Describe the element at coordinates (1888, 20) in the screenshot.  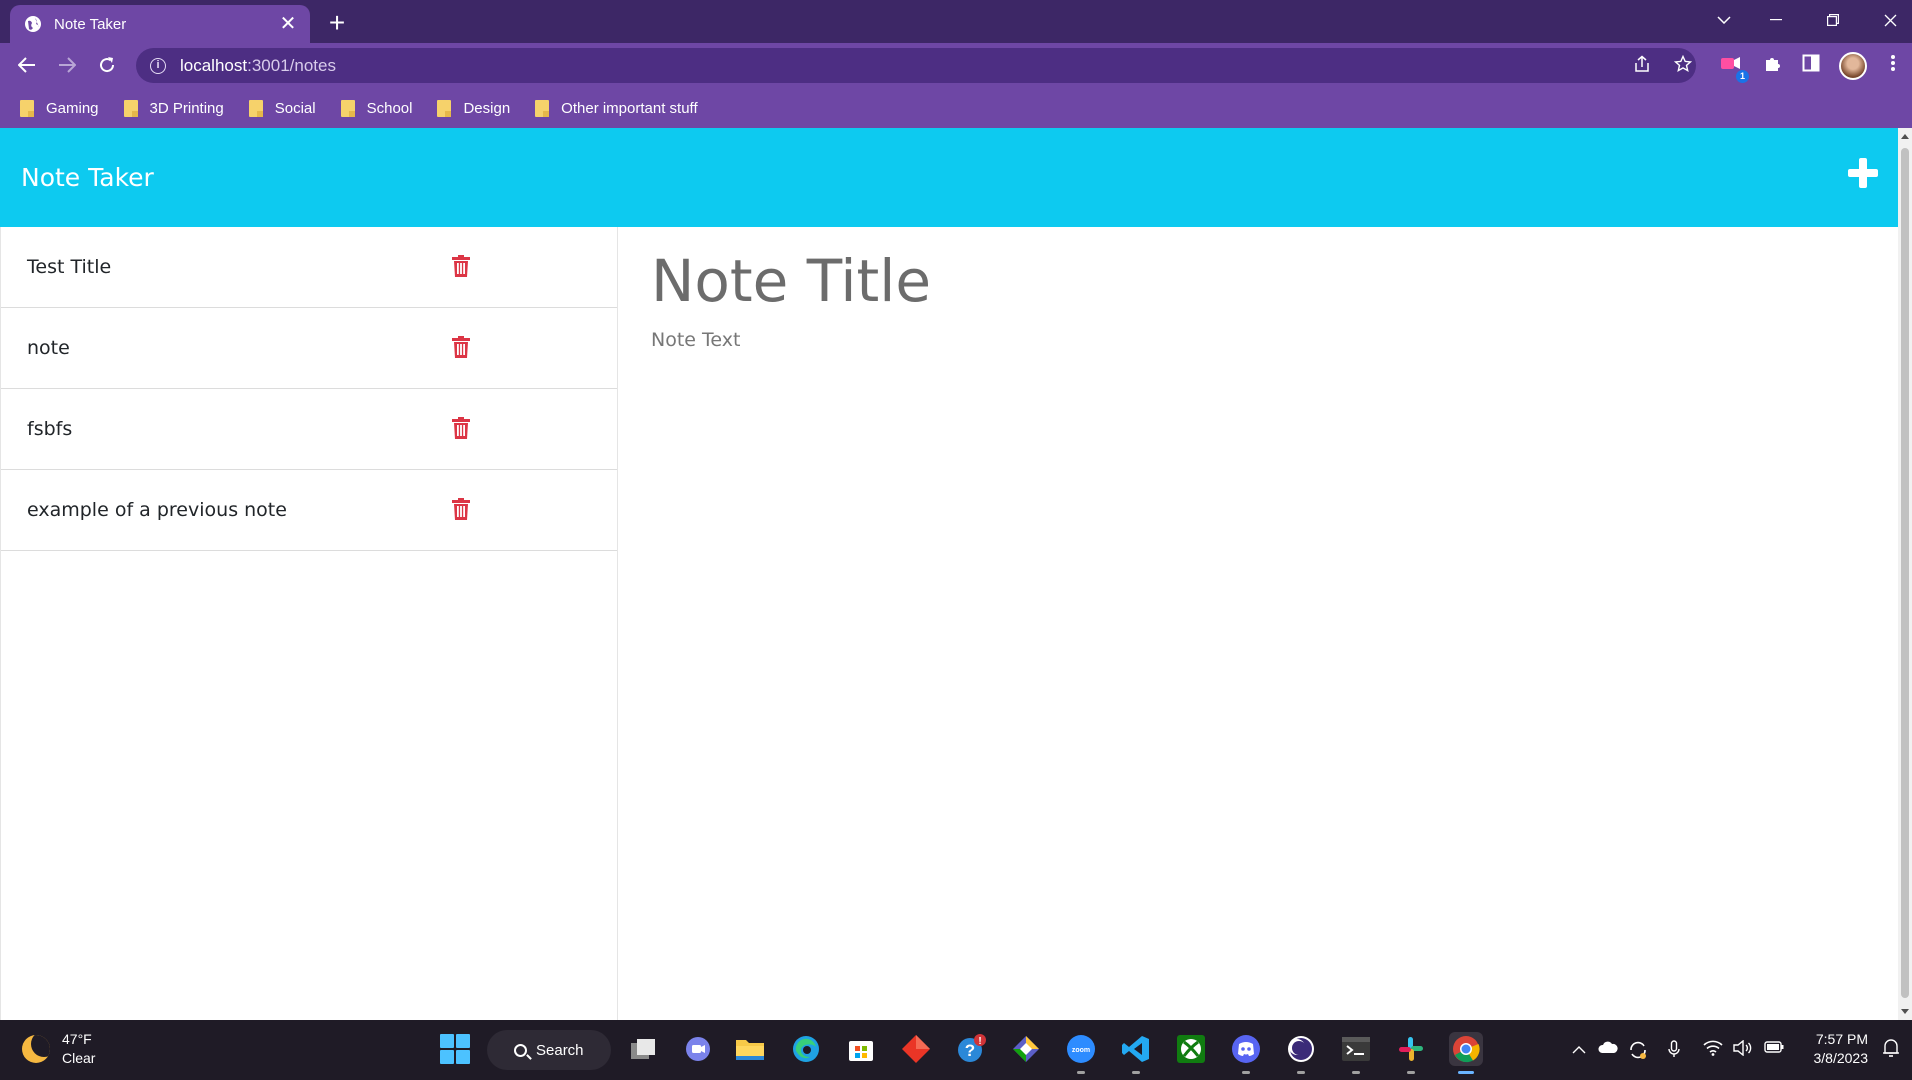
I see `close-window-icon` at that location.